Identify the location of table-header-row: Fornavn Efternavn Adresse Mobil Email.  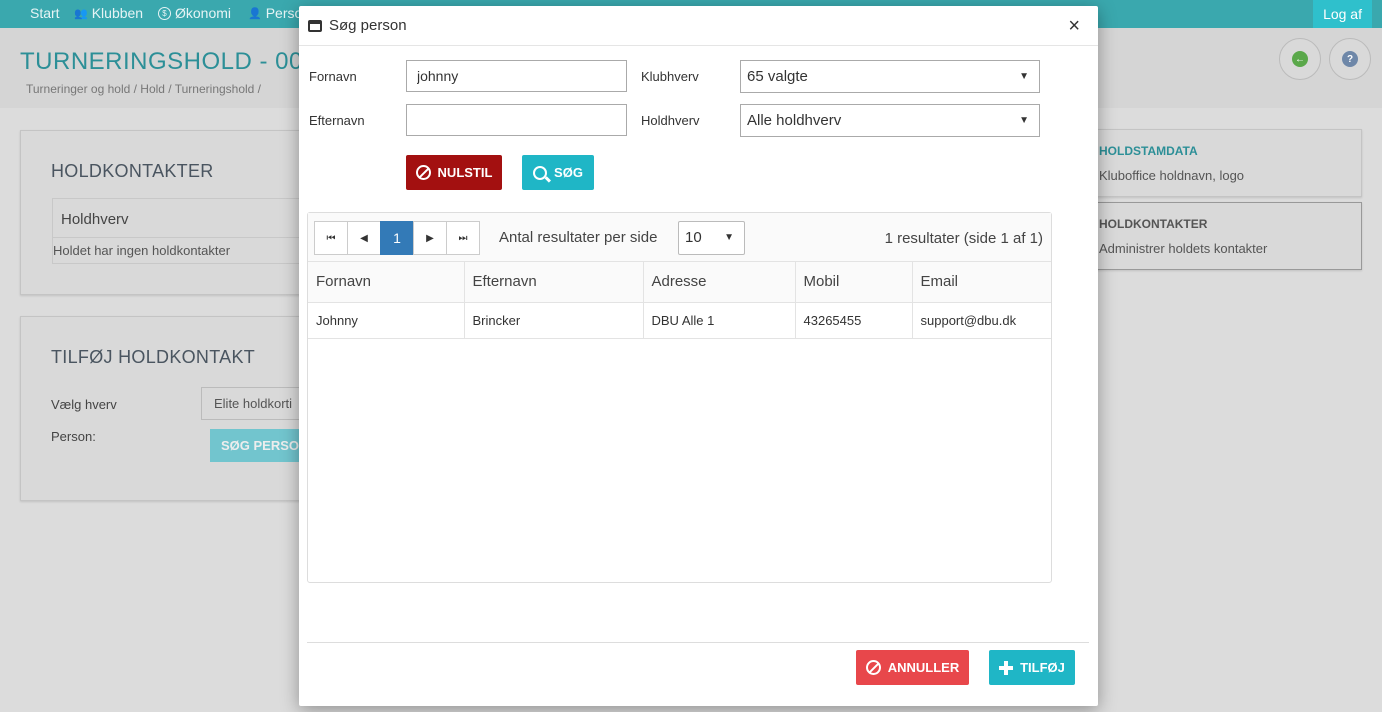
(679, 282).